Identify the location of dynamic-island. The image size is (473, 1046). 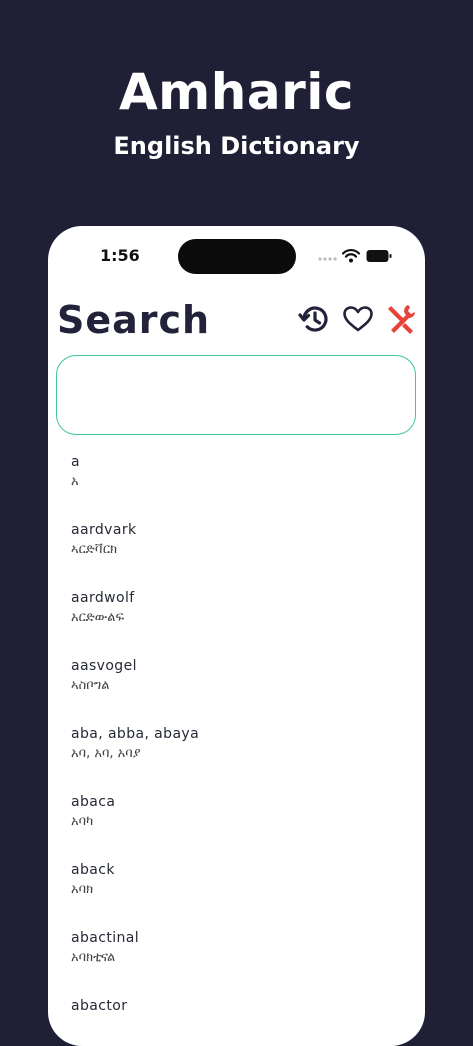
(237, 256).